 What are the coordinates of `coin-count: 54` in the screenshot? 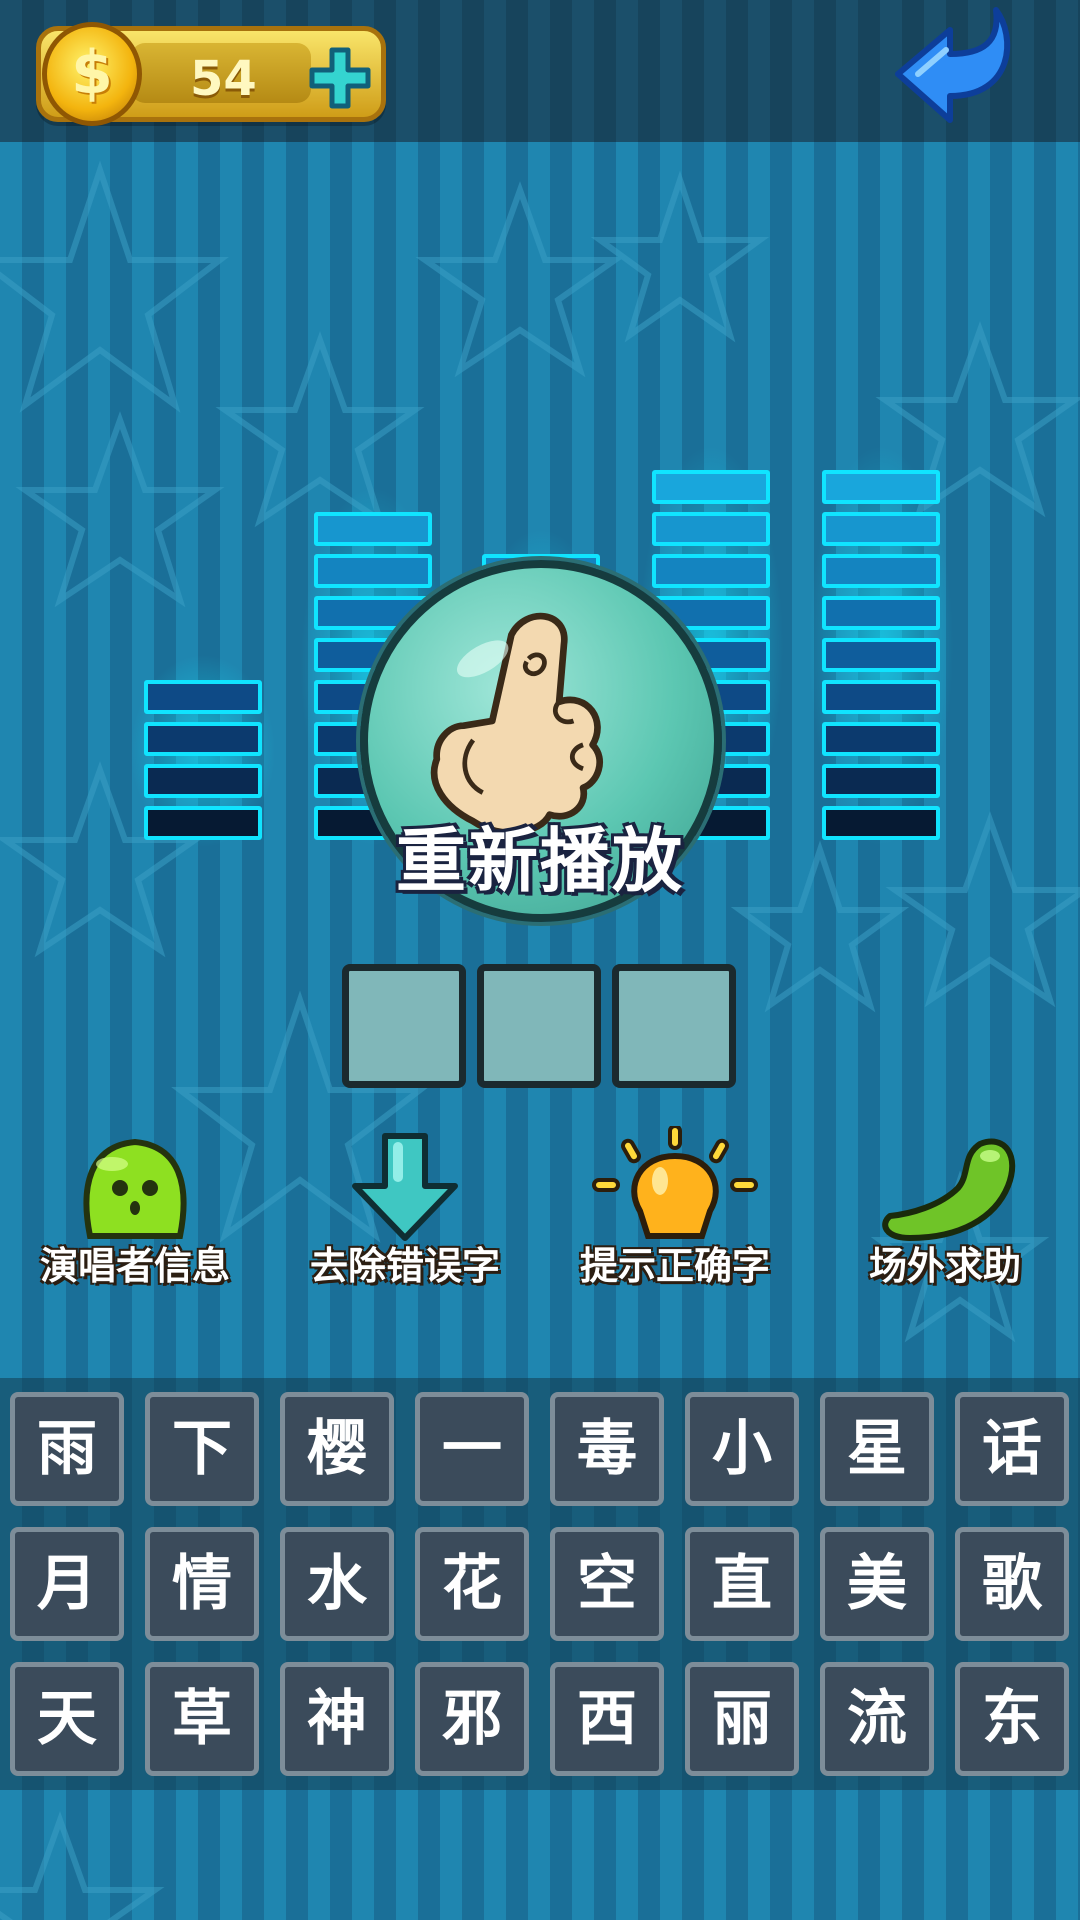 It's located at (223, 79).